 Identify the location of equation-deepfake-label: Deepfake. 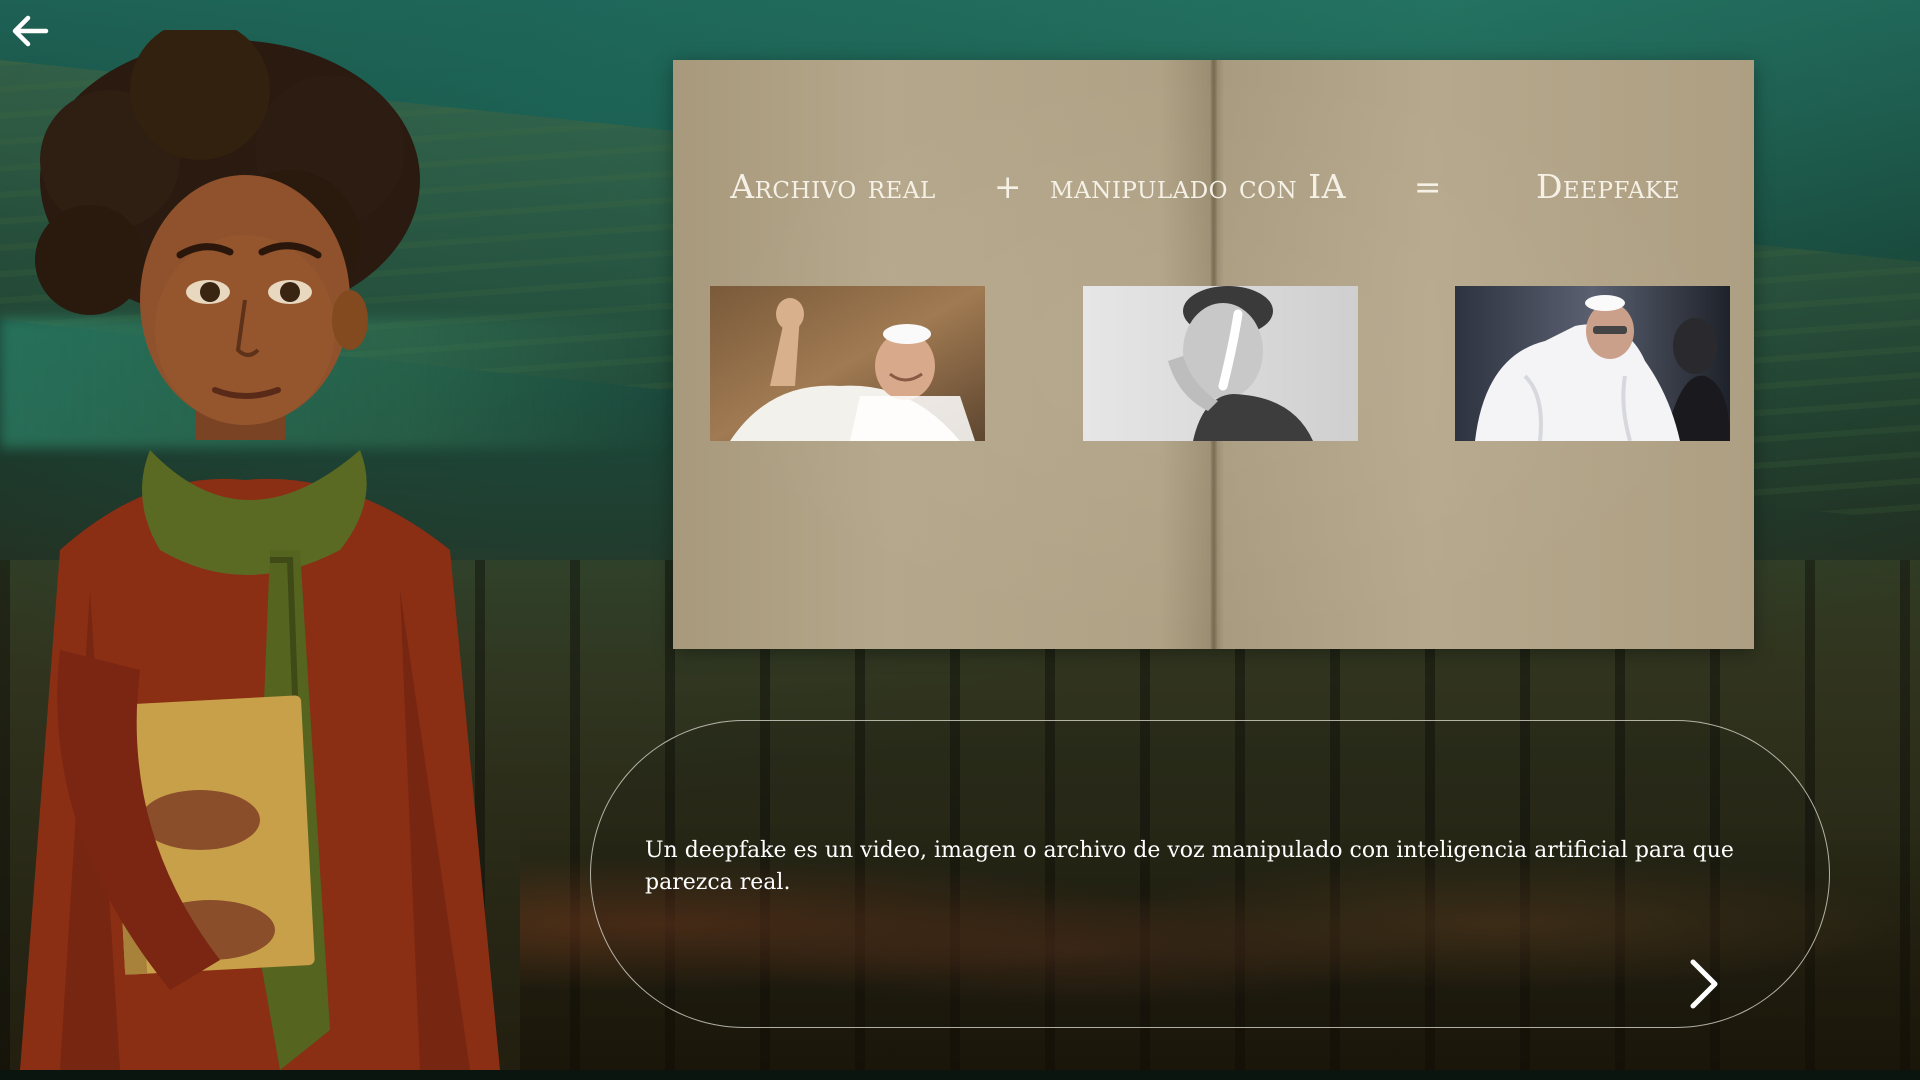
(1608, 186).